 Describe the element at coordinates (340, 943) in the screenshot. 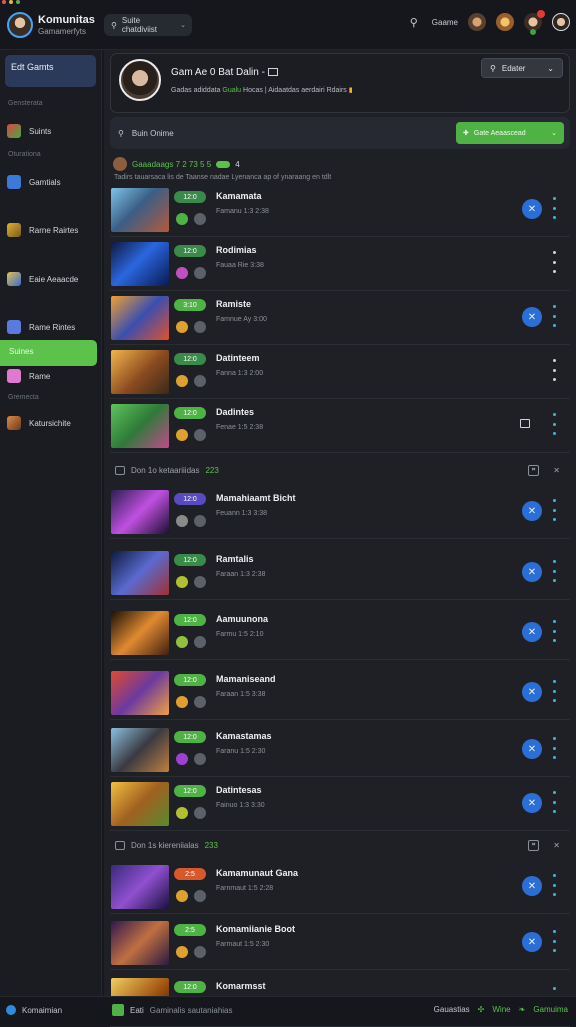

I see `friend-row: 2:5 Komamiianie Boot Farmaut 1:5 2:30 ✕` at that location.